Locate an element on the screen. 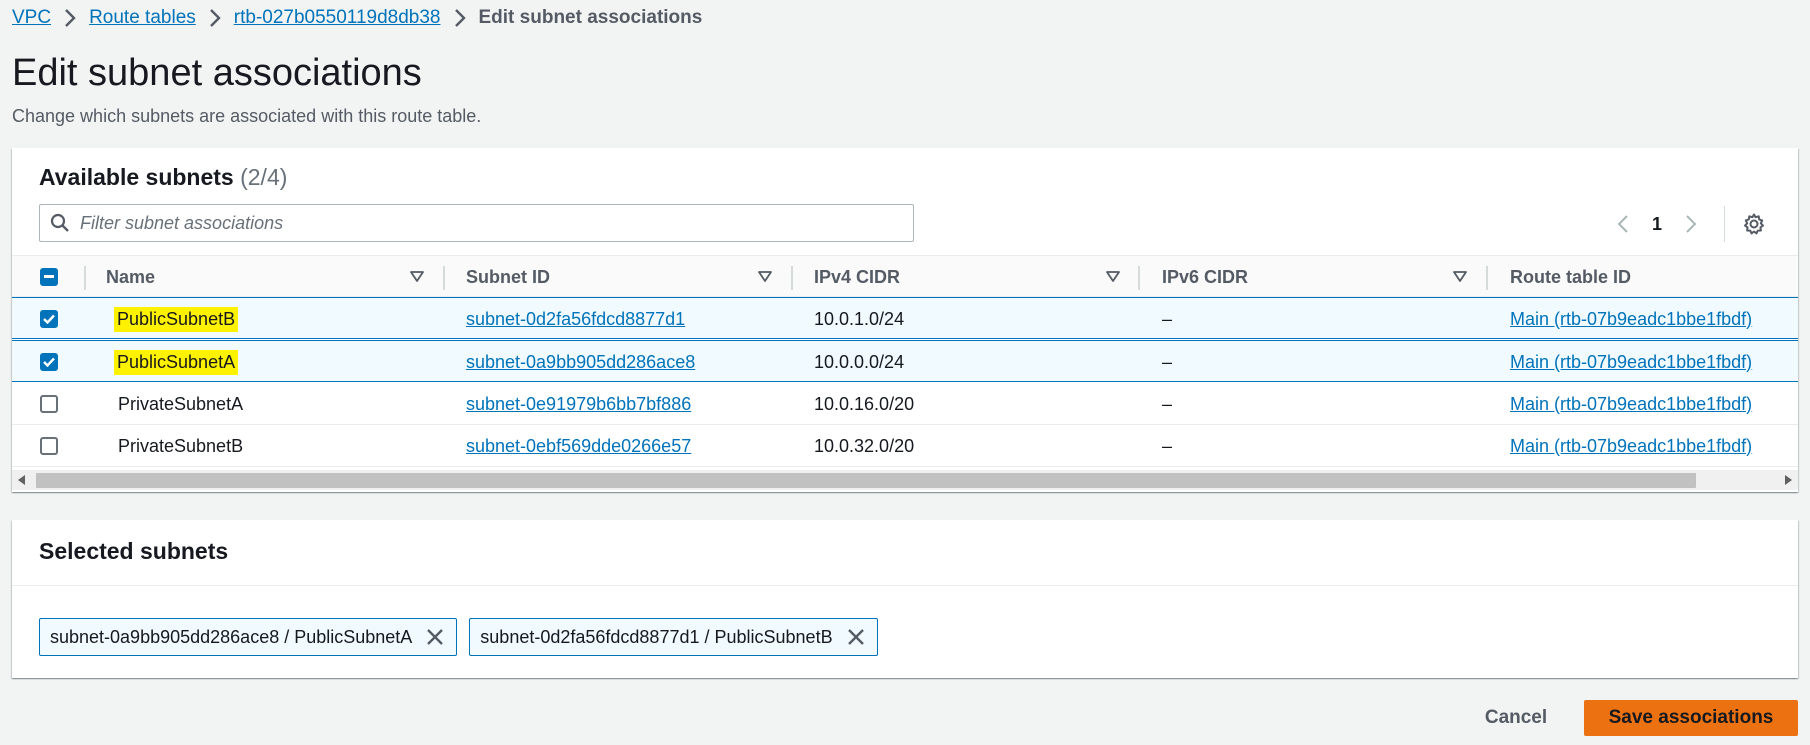  row-subnet-id-cell: subnet-0e91979b6bb7bf886 is located at coordinates (578, 404).